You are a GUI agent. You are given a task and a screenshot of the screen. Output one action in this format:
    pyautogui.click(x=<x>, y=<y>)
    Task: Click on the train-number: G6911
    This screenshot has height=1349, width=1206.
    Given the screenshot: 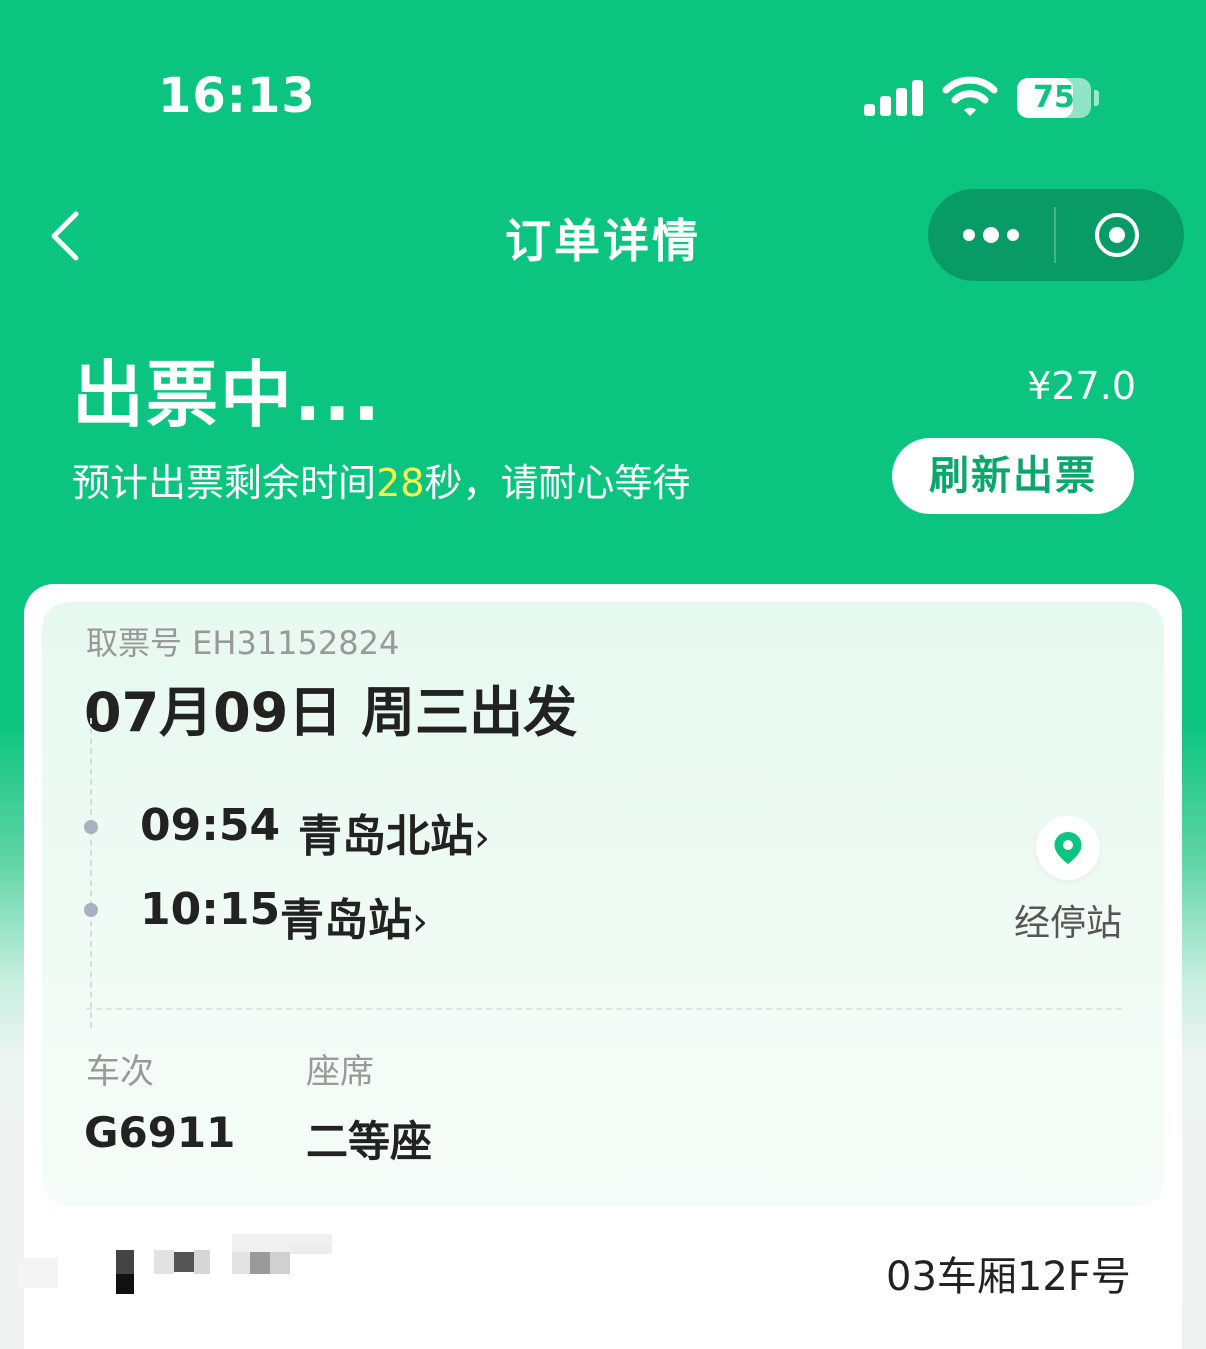 What is the action you would take?
    pyautogui.click(x=160, y=1132)
    